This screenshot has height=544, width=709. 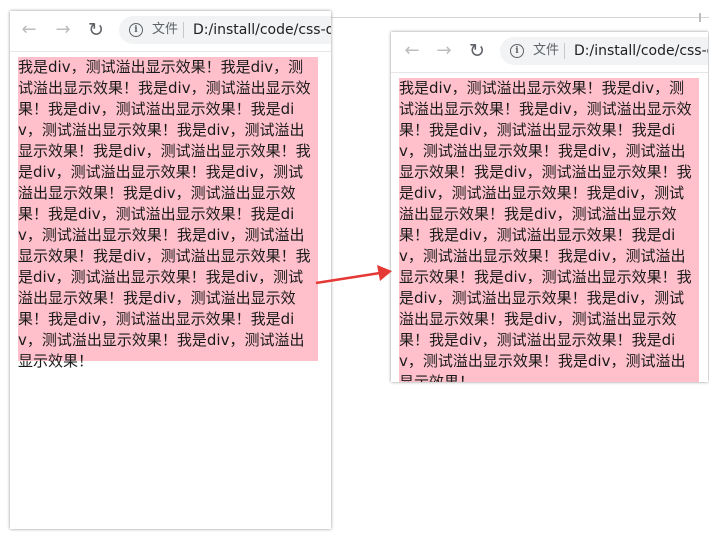 I want to click on arrow-head, so click(x=384, y=273).